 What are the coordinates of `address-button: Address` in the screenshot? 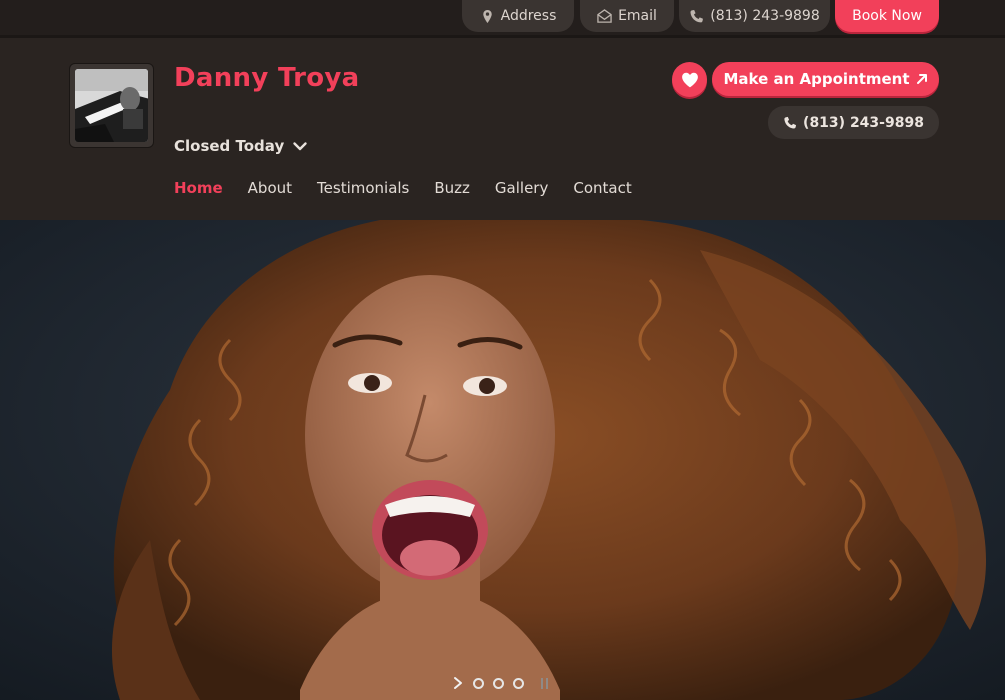 It's located at (518, 16).